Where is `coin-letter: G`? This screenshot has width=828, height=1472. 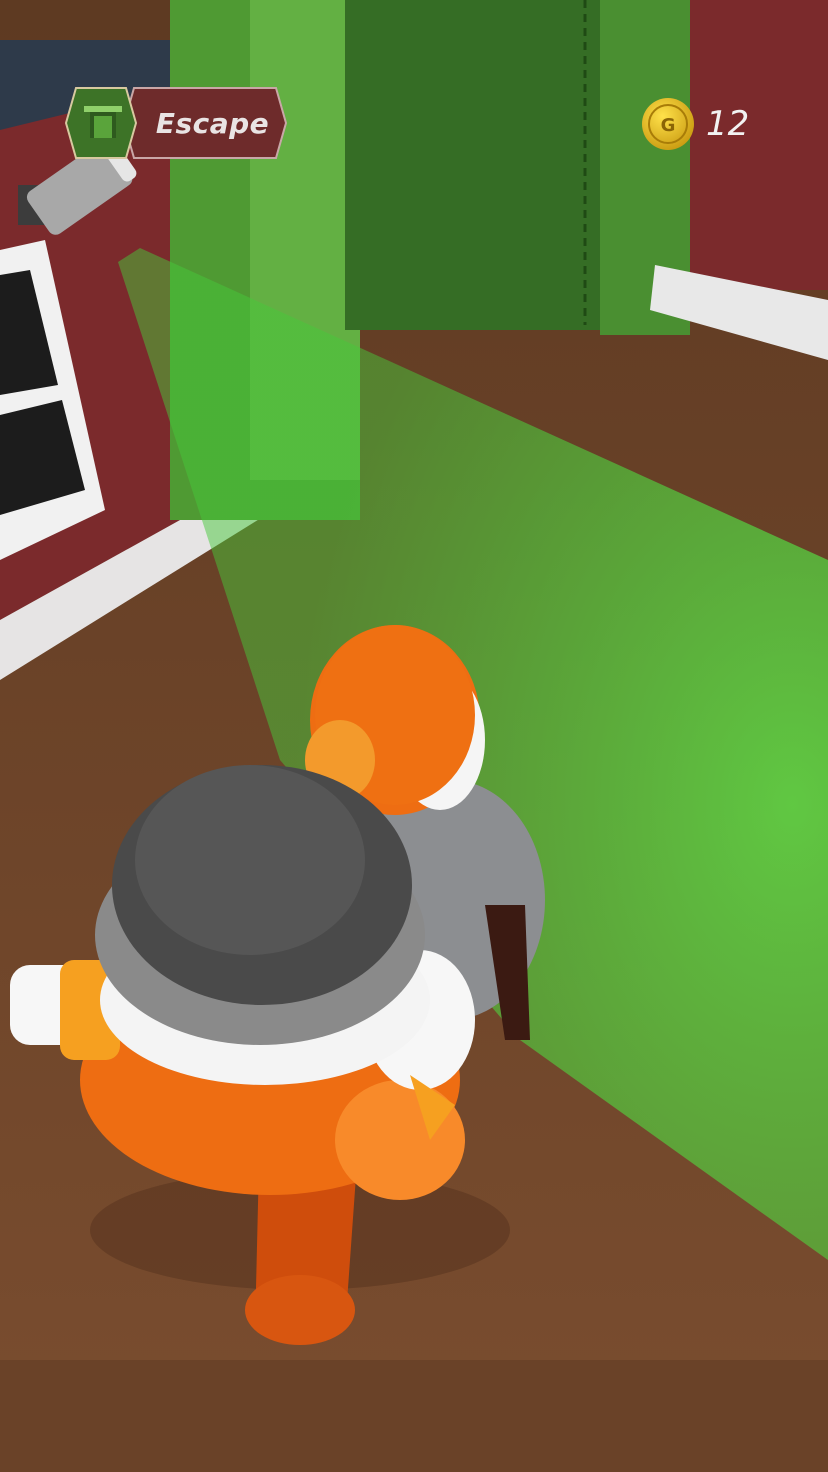 coin-letter: G is located at coordinates (668, 125).